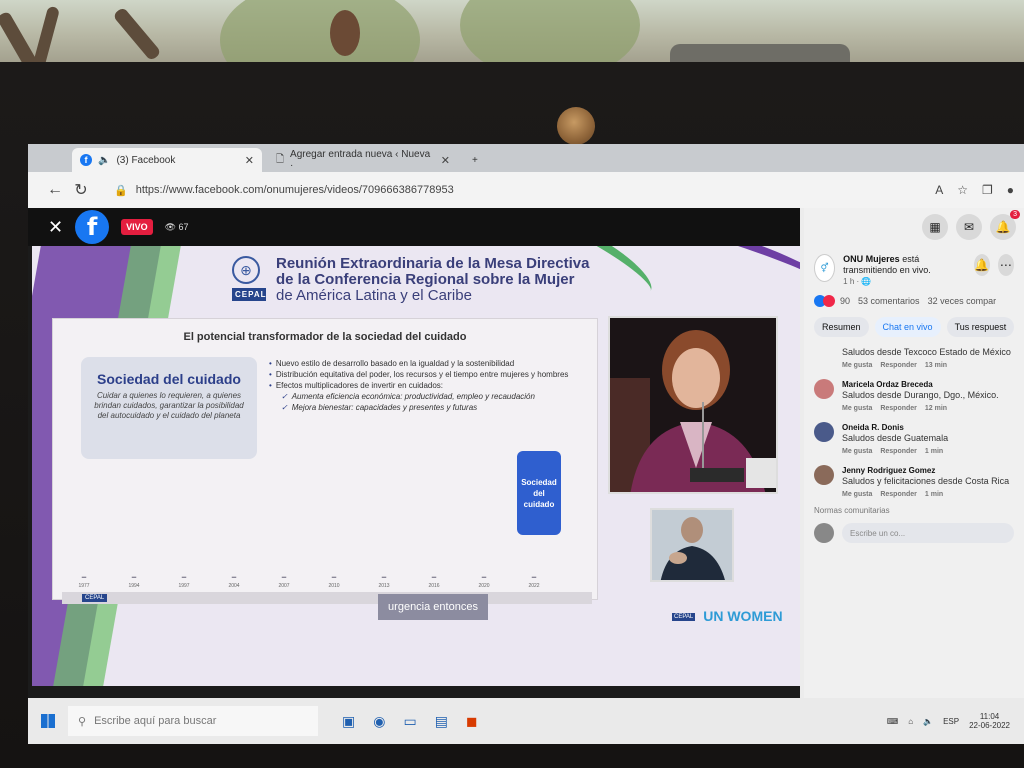 The height and width of the screenshot is (768, 1024). I want to click on windows-start-icon, so click(48, 721).